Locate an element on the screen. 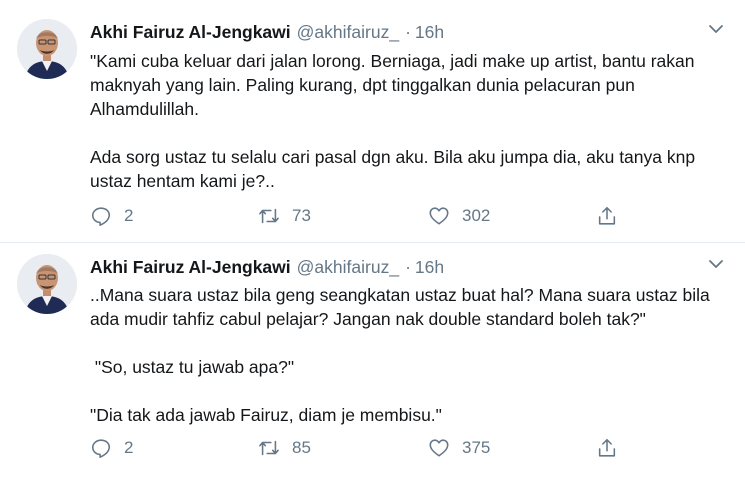  retweet-count: 85 is located at coordinates (301, 447).